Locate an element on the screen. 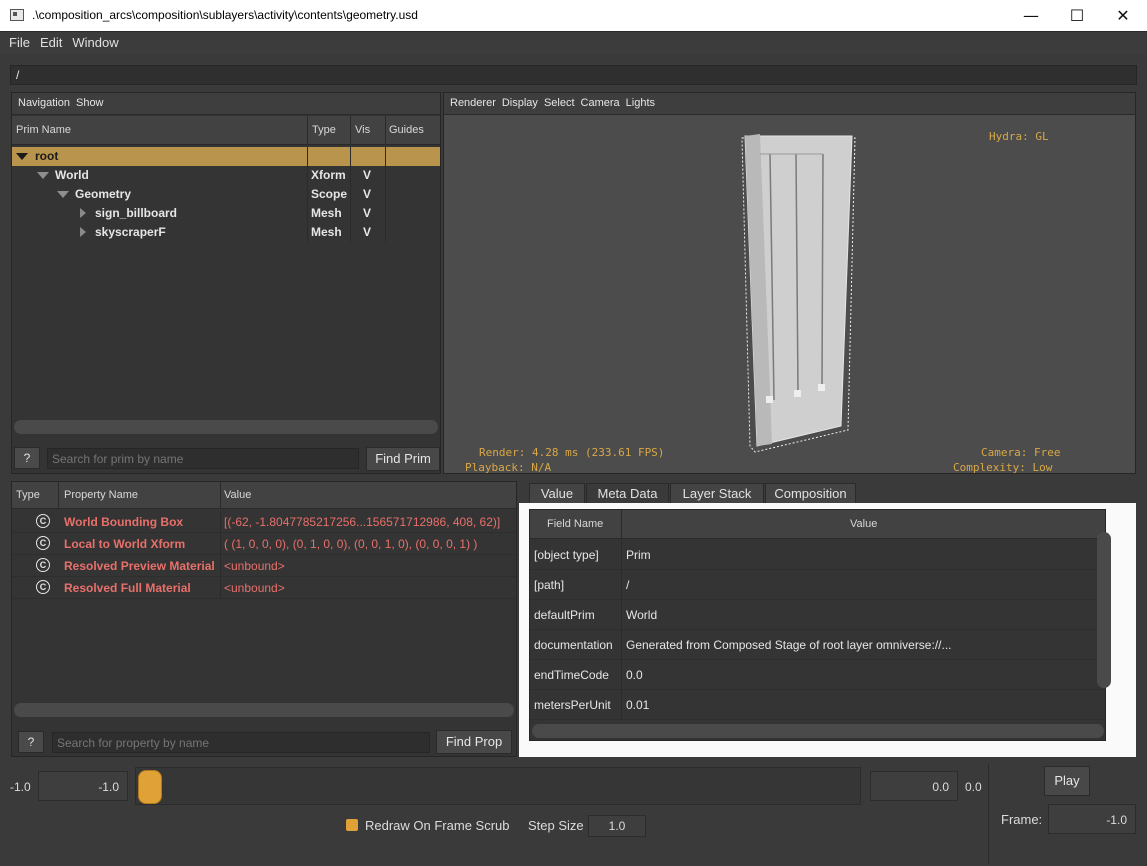 The image size is (1147, 866). step-size-field: 1.0 is located at coordinates (617, 826).